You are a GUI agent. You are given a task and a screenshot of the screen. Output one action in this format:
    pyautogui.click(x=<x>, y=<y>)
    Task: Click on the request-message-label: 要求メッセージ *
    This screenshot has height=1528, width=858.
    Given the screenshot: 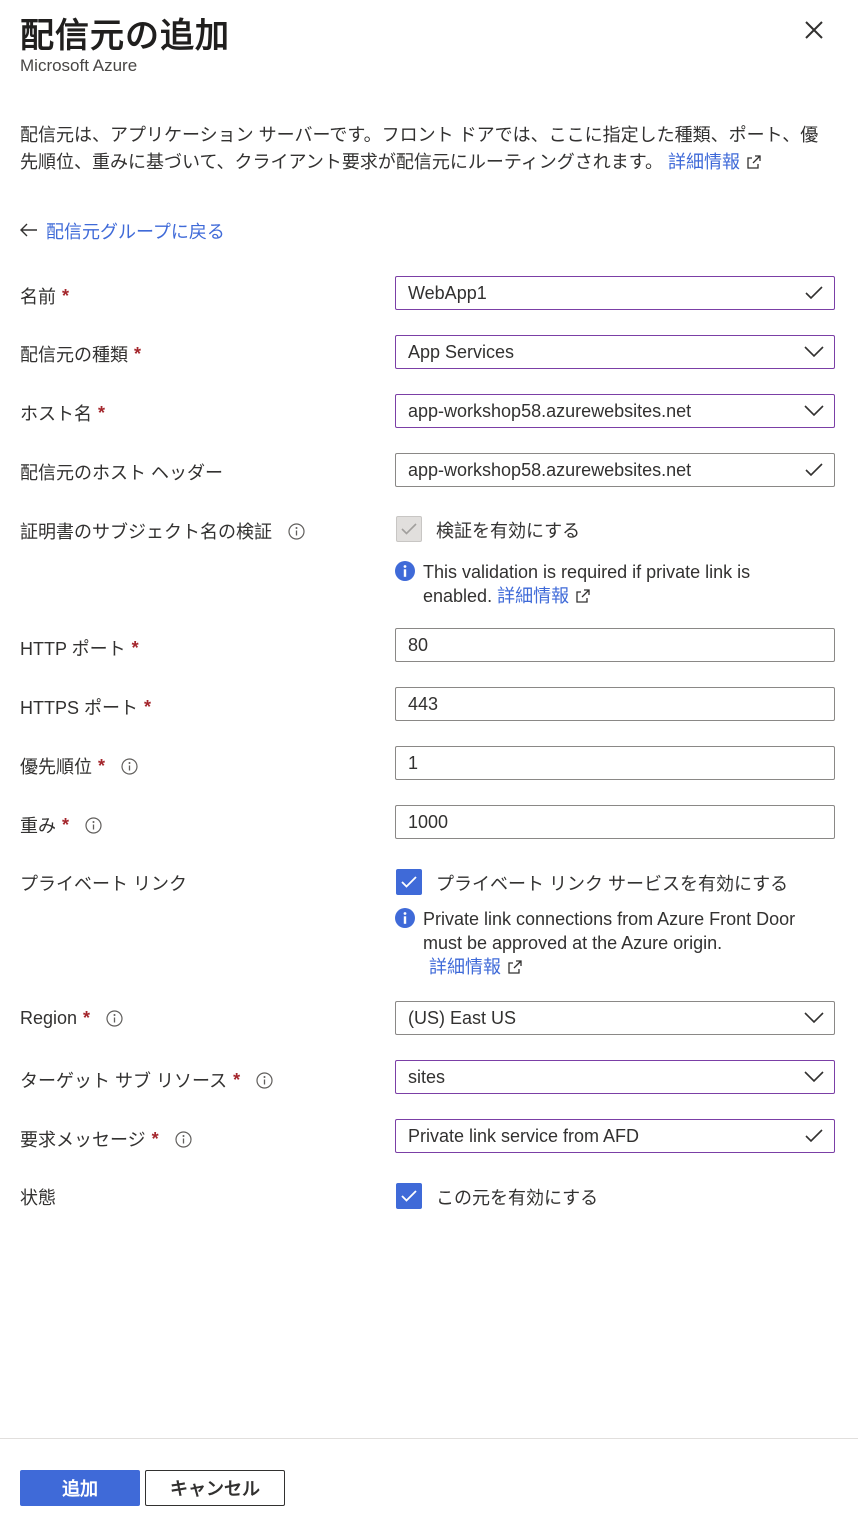 What is the action you would take?
    pyautogui.click(x=106, y=1139)
    